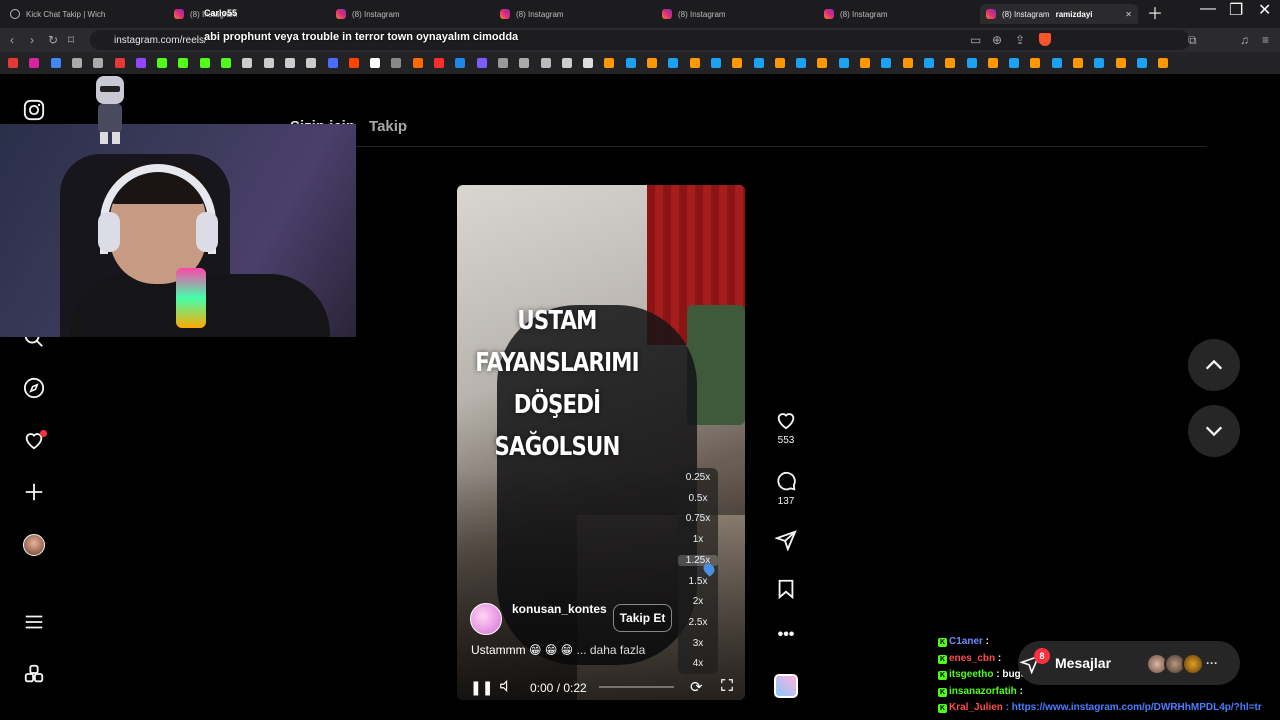  Describe the element at coordinates (786, 589) in the screenshot. I see `save-action` at that location.